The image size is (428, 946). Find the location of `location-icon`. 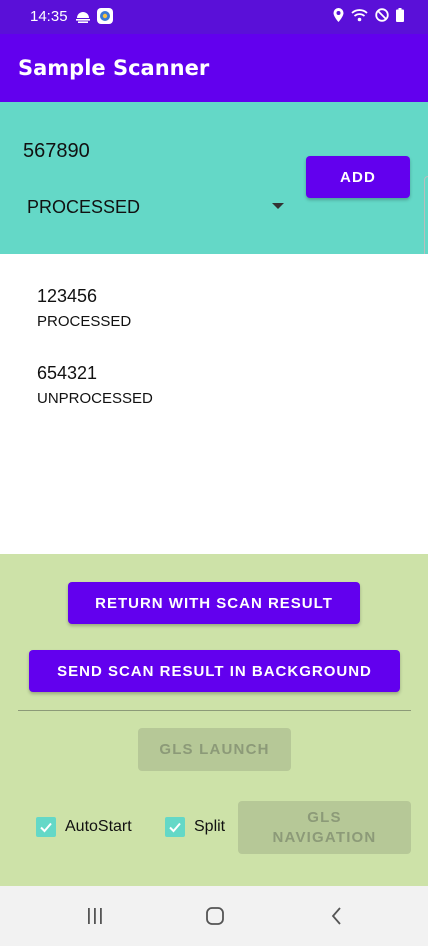

location-icon is located at coordinates (338, 17).